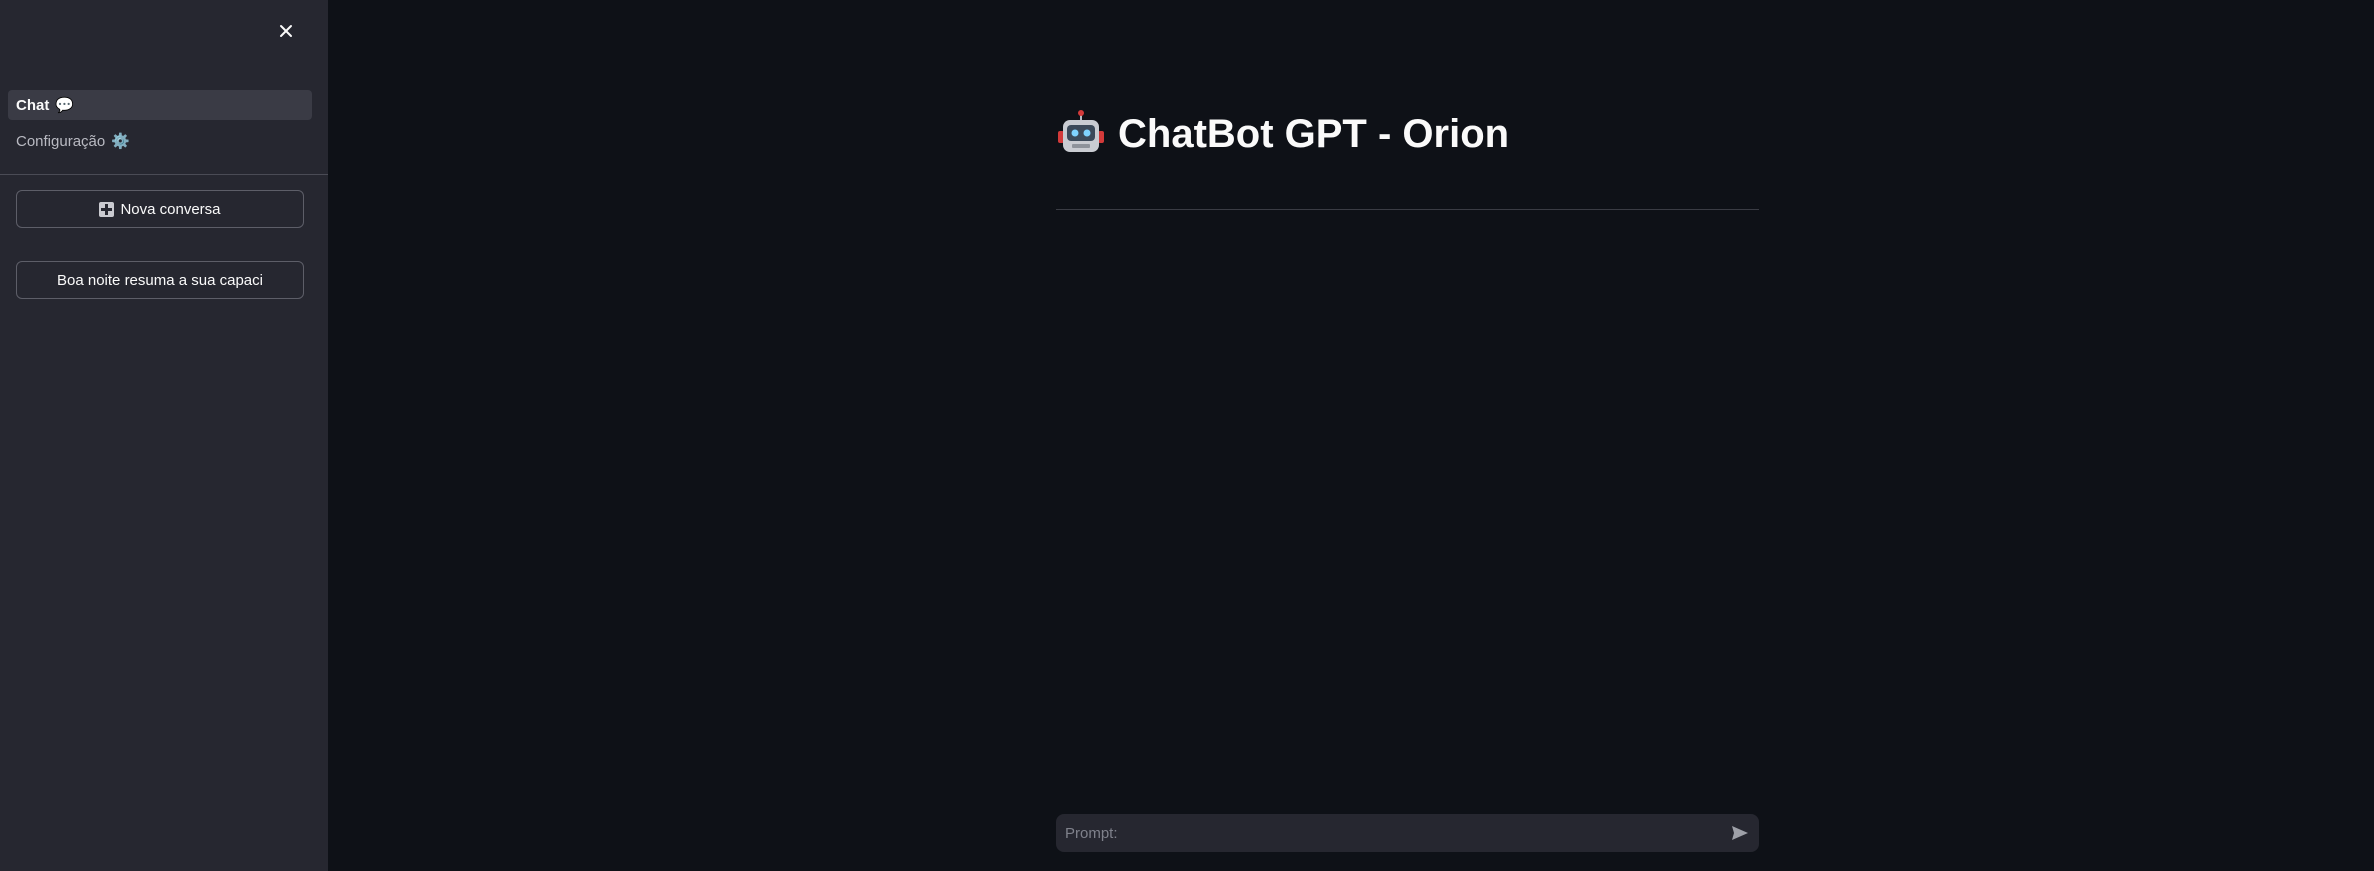 This screenshot has height=871, width=2374. I want to click on close-sidebar-button, so click(286, 31).